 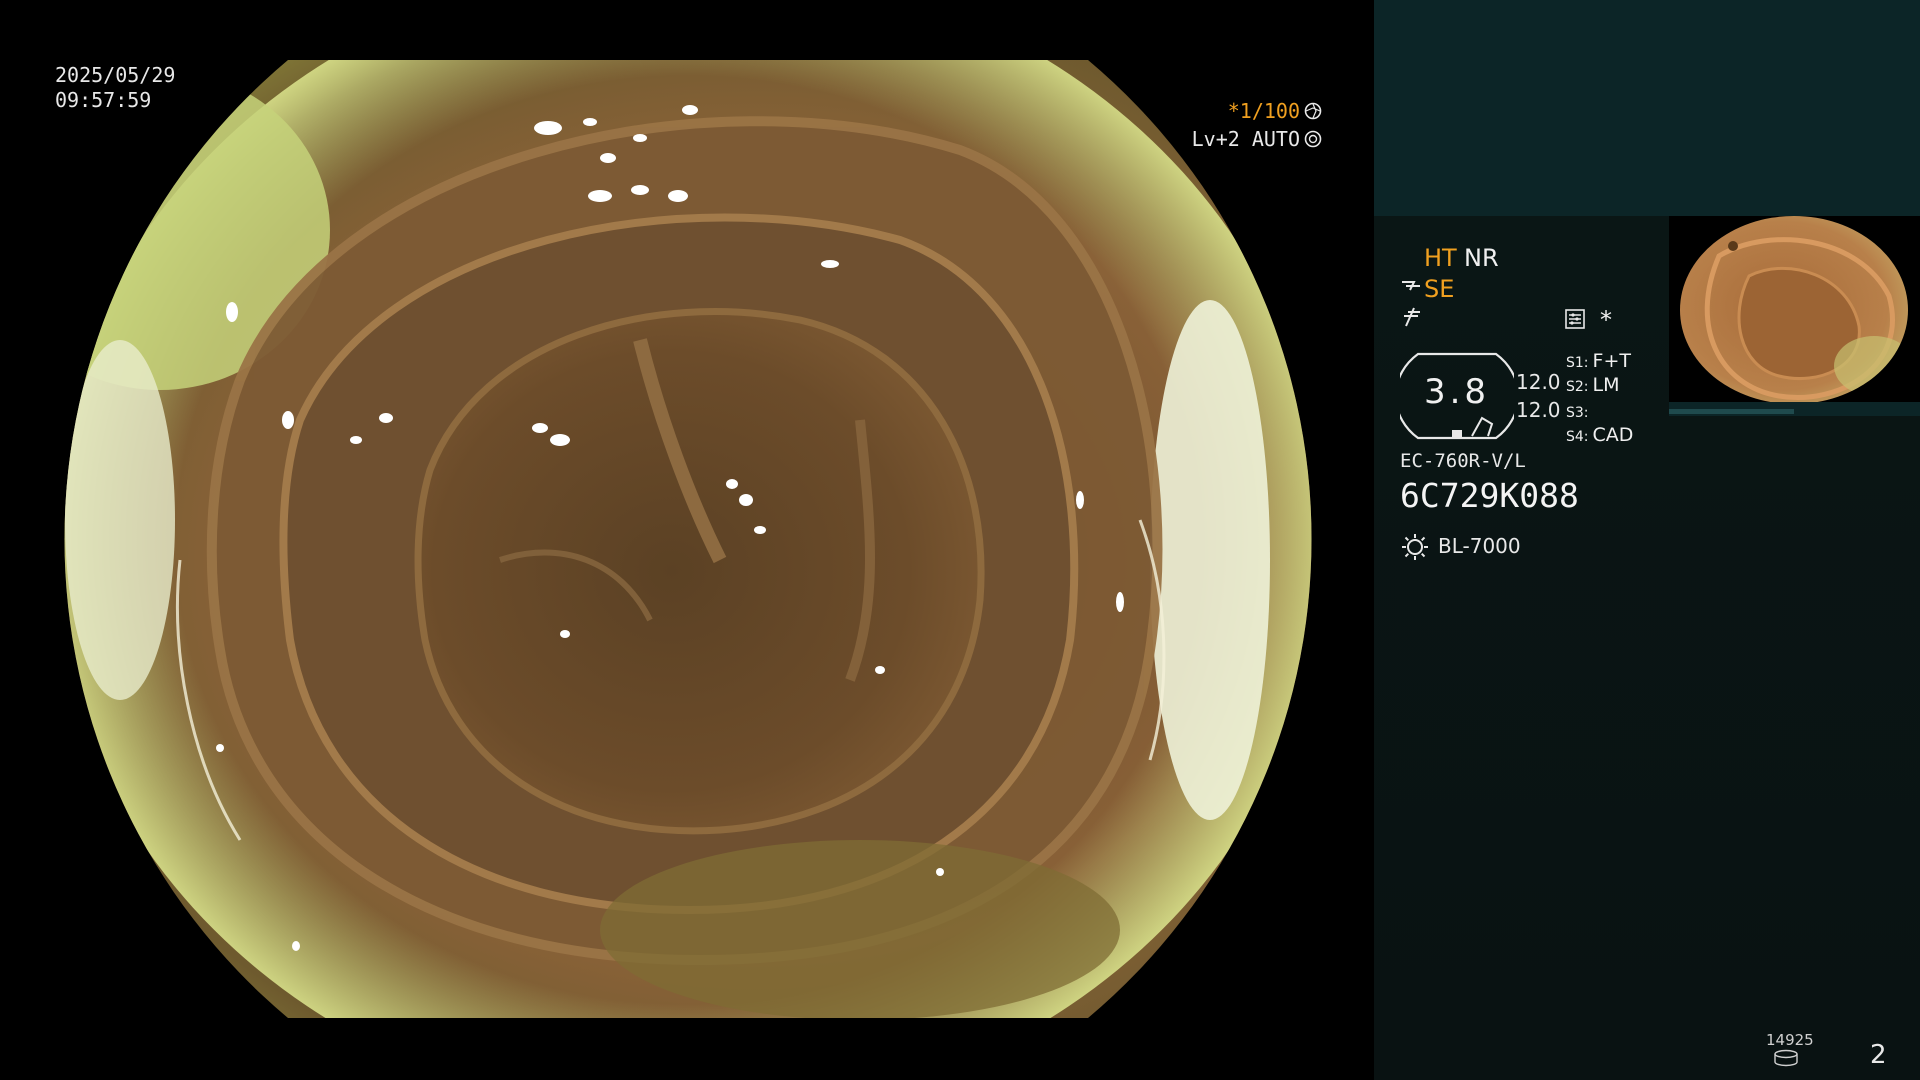 What do you see at coordinates (1731, 411) in the screenshot?
I see `thumbnail-progress-line` at bounding box center [1731, 411].